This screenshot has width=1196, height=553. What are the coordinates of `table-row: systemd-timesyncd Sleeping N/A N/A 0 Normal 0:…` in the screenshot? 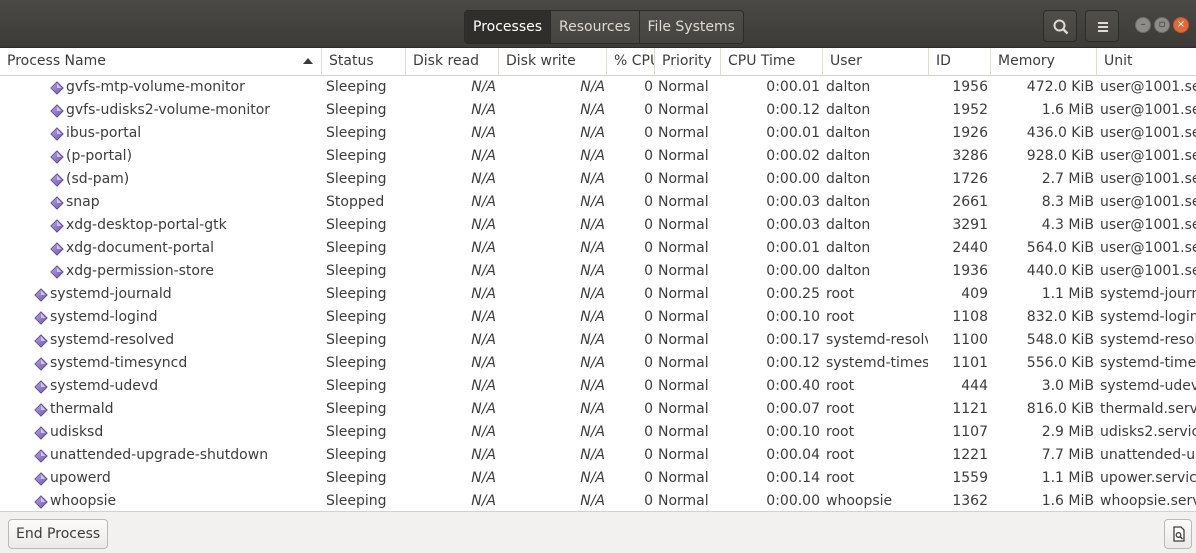 It's located at (598, 364).